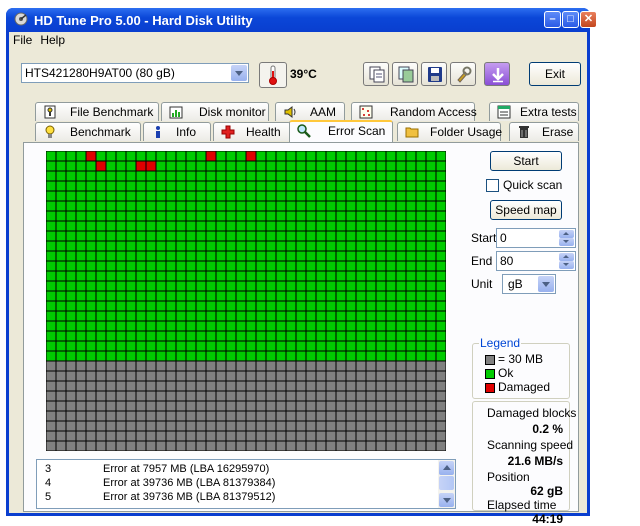 The image size is (640, 526). What do you see at coordinates (492, 185) in the screenshot?
I see `quick-scan-checkbox` at bounding box center [492, 185].